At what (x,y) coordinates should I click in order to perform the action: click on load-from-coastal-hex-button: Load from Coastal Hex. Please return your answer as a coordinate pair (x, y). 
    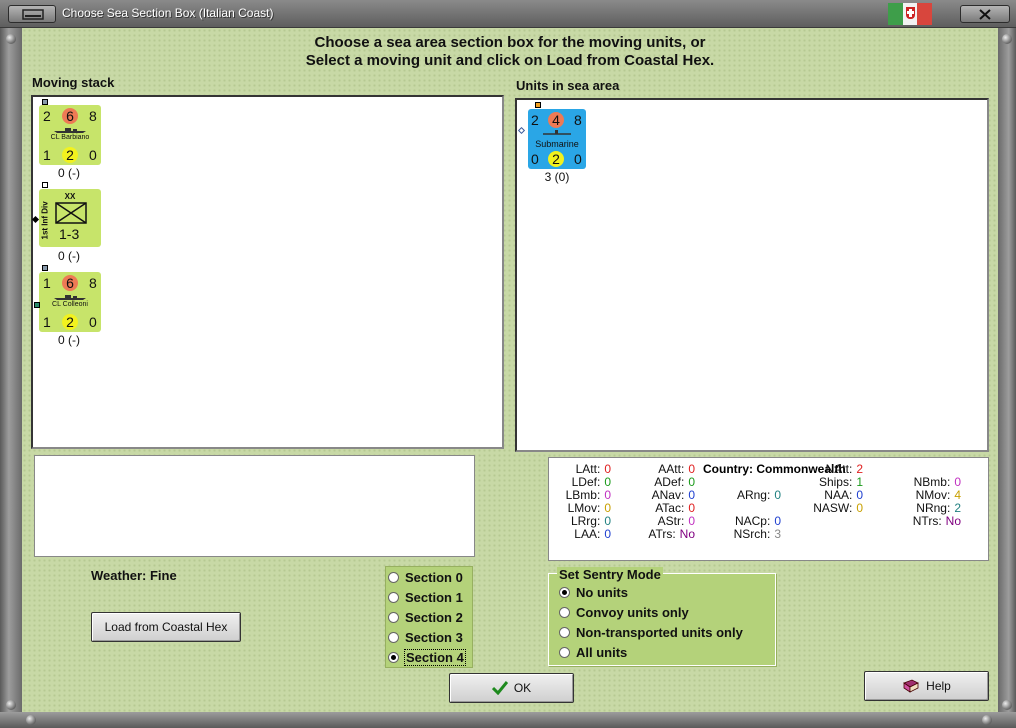
    Looking at the image, I should click on (166, 627).